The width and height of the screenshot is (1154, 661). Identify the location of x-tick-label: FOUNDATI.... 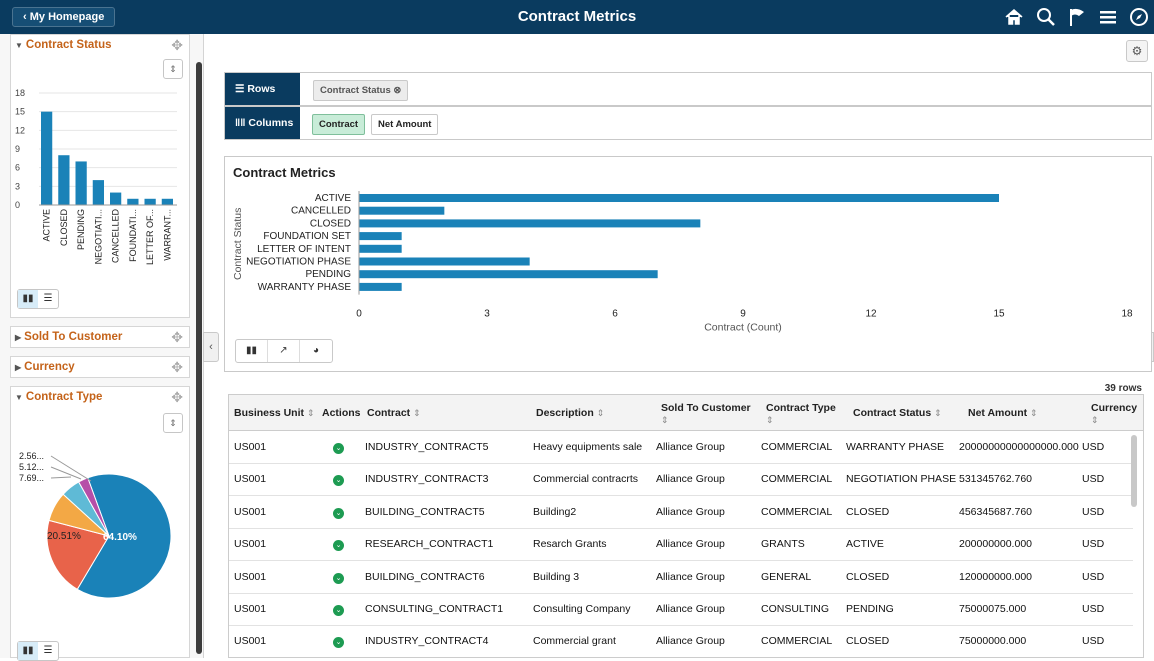
(133, 235).